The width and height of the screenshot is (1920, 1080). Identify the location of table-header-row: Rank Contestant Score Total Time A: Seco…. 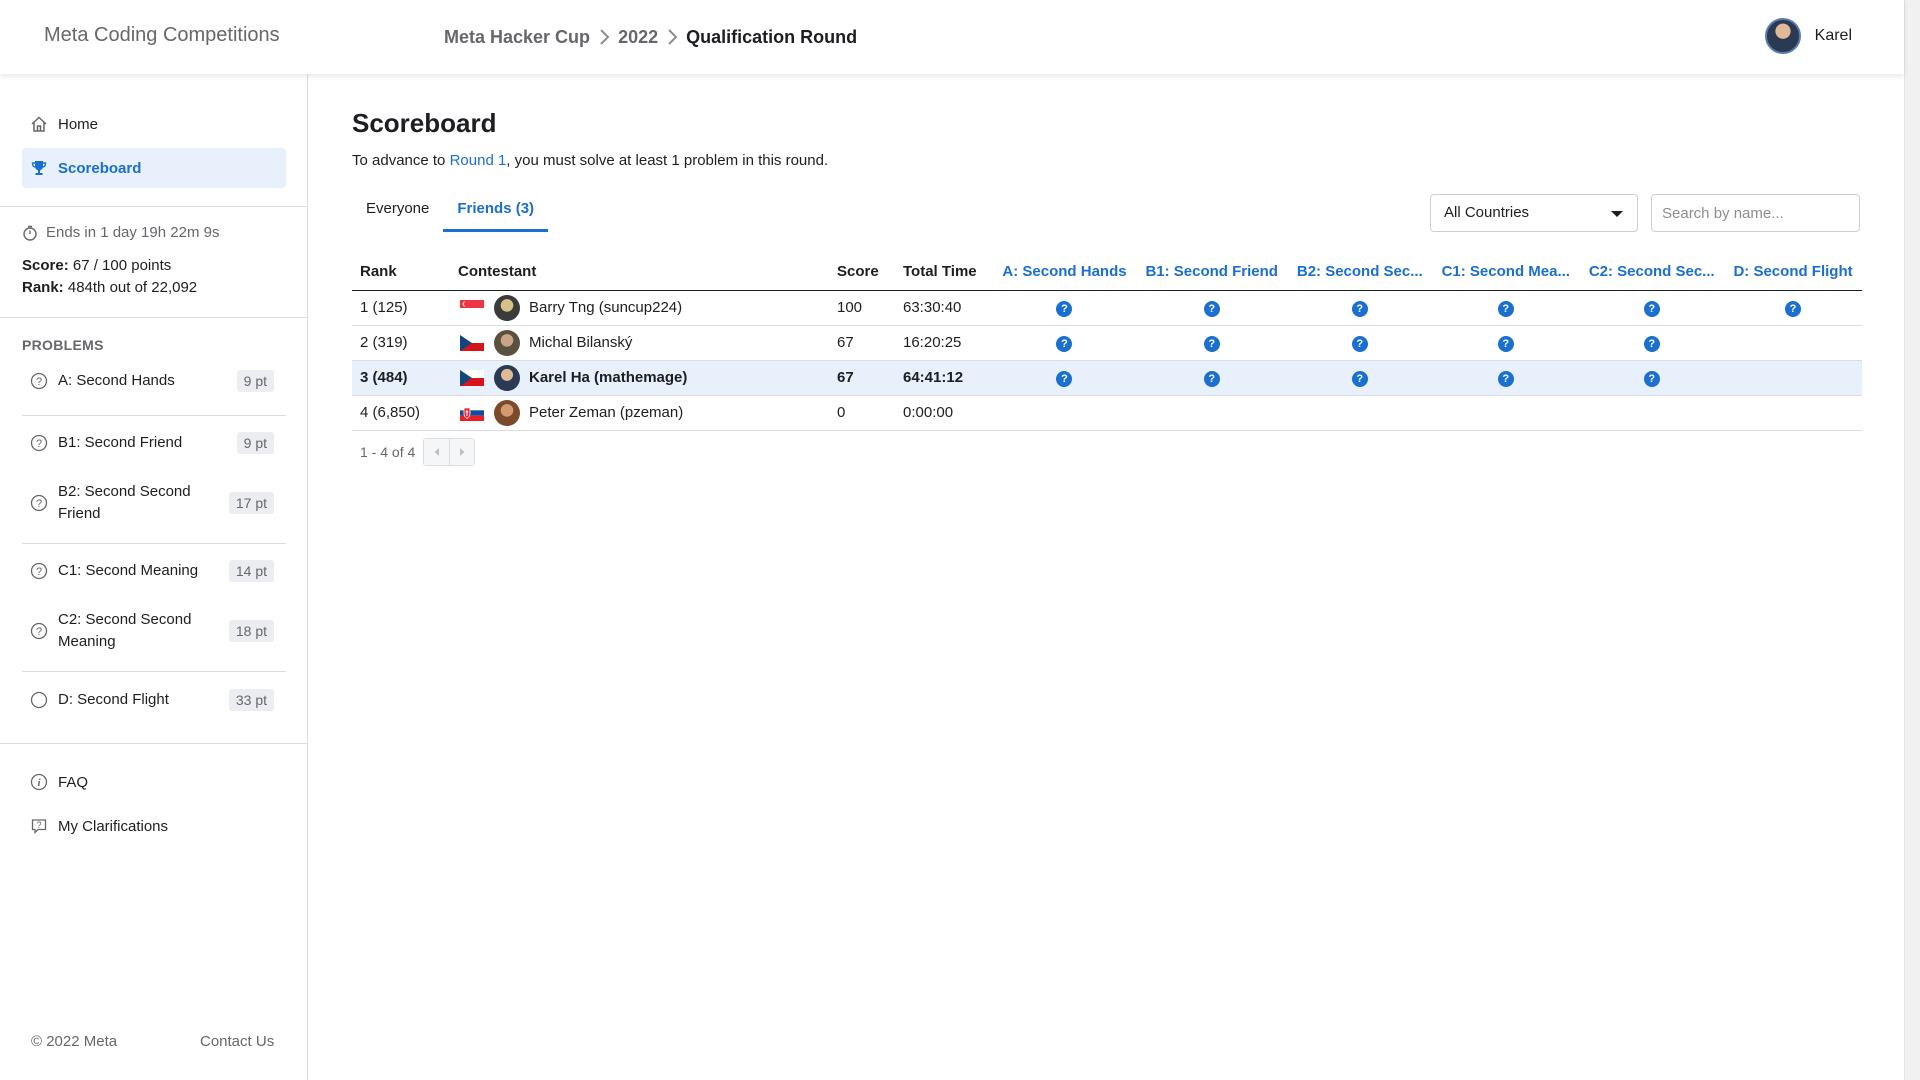
(1107, 272).